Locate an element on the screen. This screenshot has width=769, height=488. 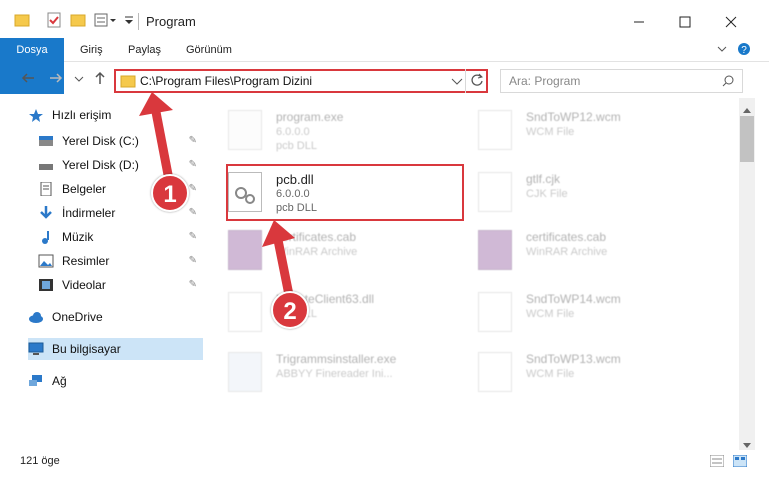
step-callout-1: 1 is located at coordinates (170, 193).